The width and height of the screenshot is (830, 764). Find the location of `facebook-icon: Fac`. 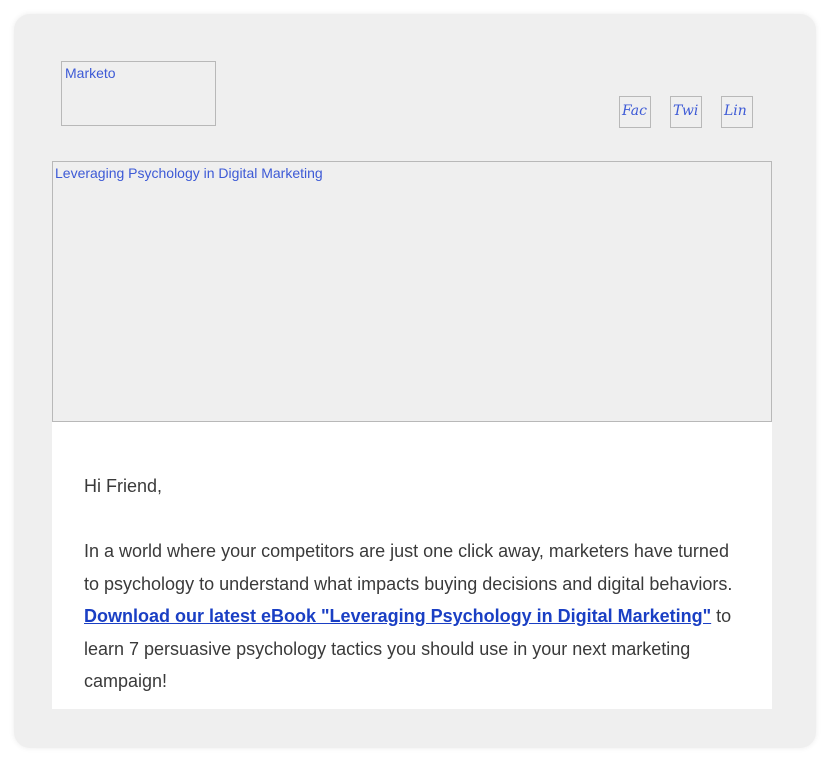

facebook-icon: Fac is located at coordinates (635, 112).